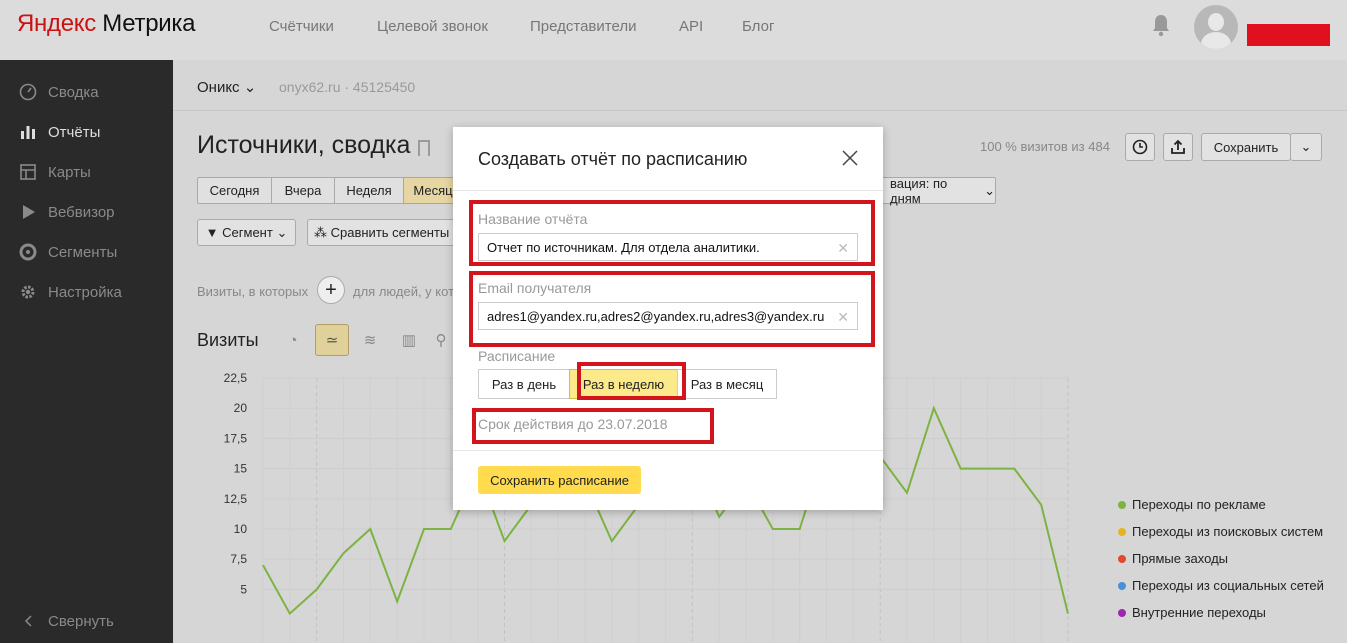 The image size is (1347, 643). What do you see at coordinates (28, 92) in the screenshot?
I see `dashboard-icon` at bounding box center [28, 92].